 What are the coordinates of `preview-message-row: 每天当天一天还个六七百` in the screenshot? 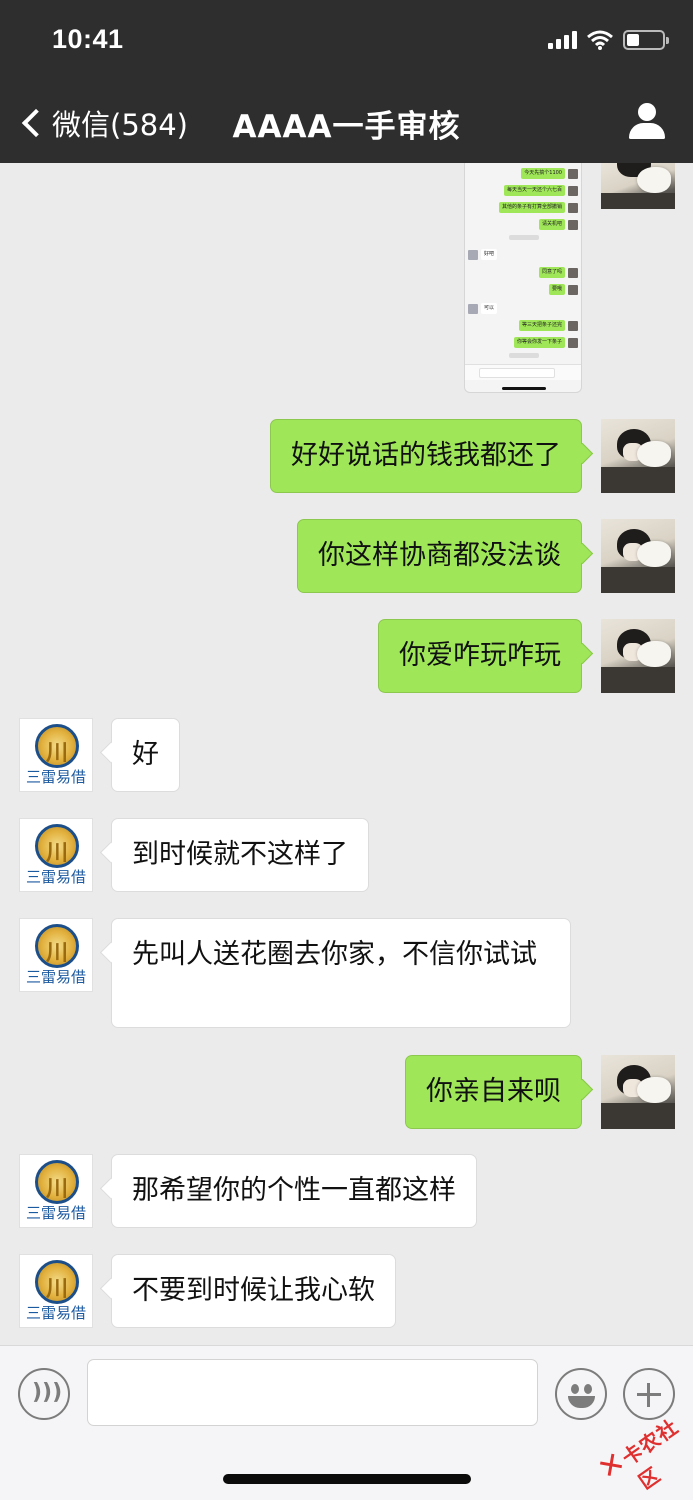 It's located at (534, 190).